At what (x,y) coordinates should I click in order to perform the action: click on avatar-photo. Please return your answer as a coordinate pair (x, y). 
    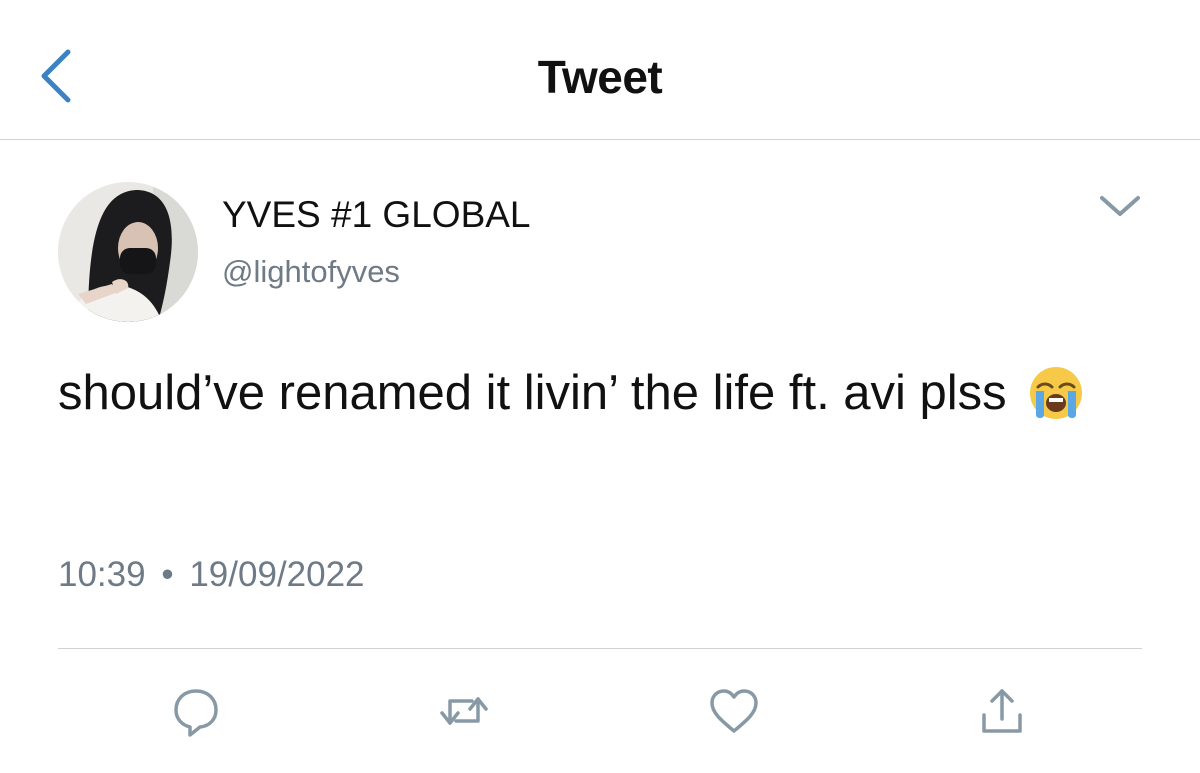
    Looking at the image, I should click on (128, 252).